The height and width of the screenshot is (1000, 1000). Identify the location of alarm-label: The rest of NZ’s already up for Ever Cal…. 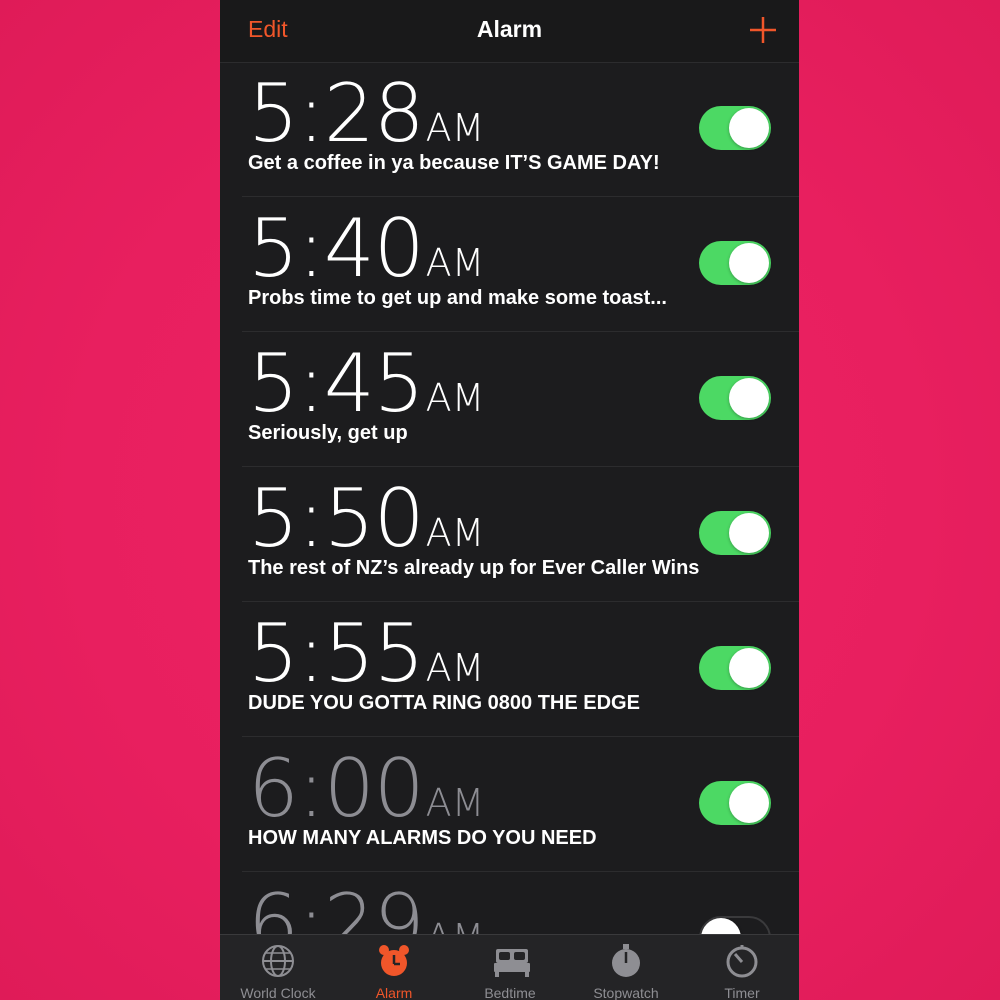
(474, 568).